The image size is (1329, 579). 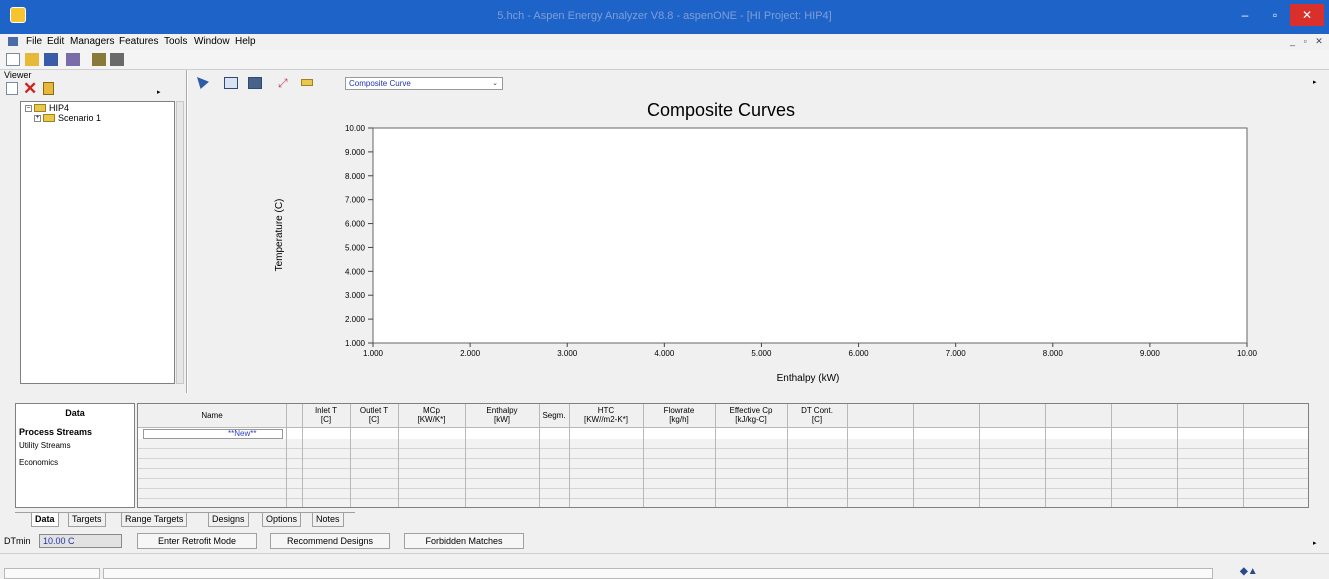 What do you see at coordinates (13, 41) in the screenshot?
I see `doc-menu-icon` at bounding box center [13, 41].